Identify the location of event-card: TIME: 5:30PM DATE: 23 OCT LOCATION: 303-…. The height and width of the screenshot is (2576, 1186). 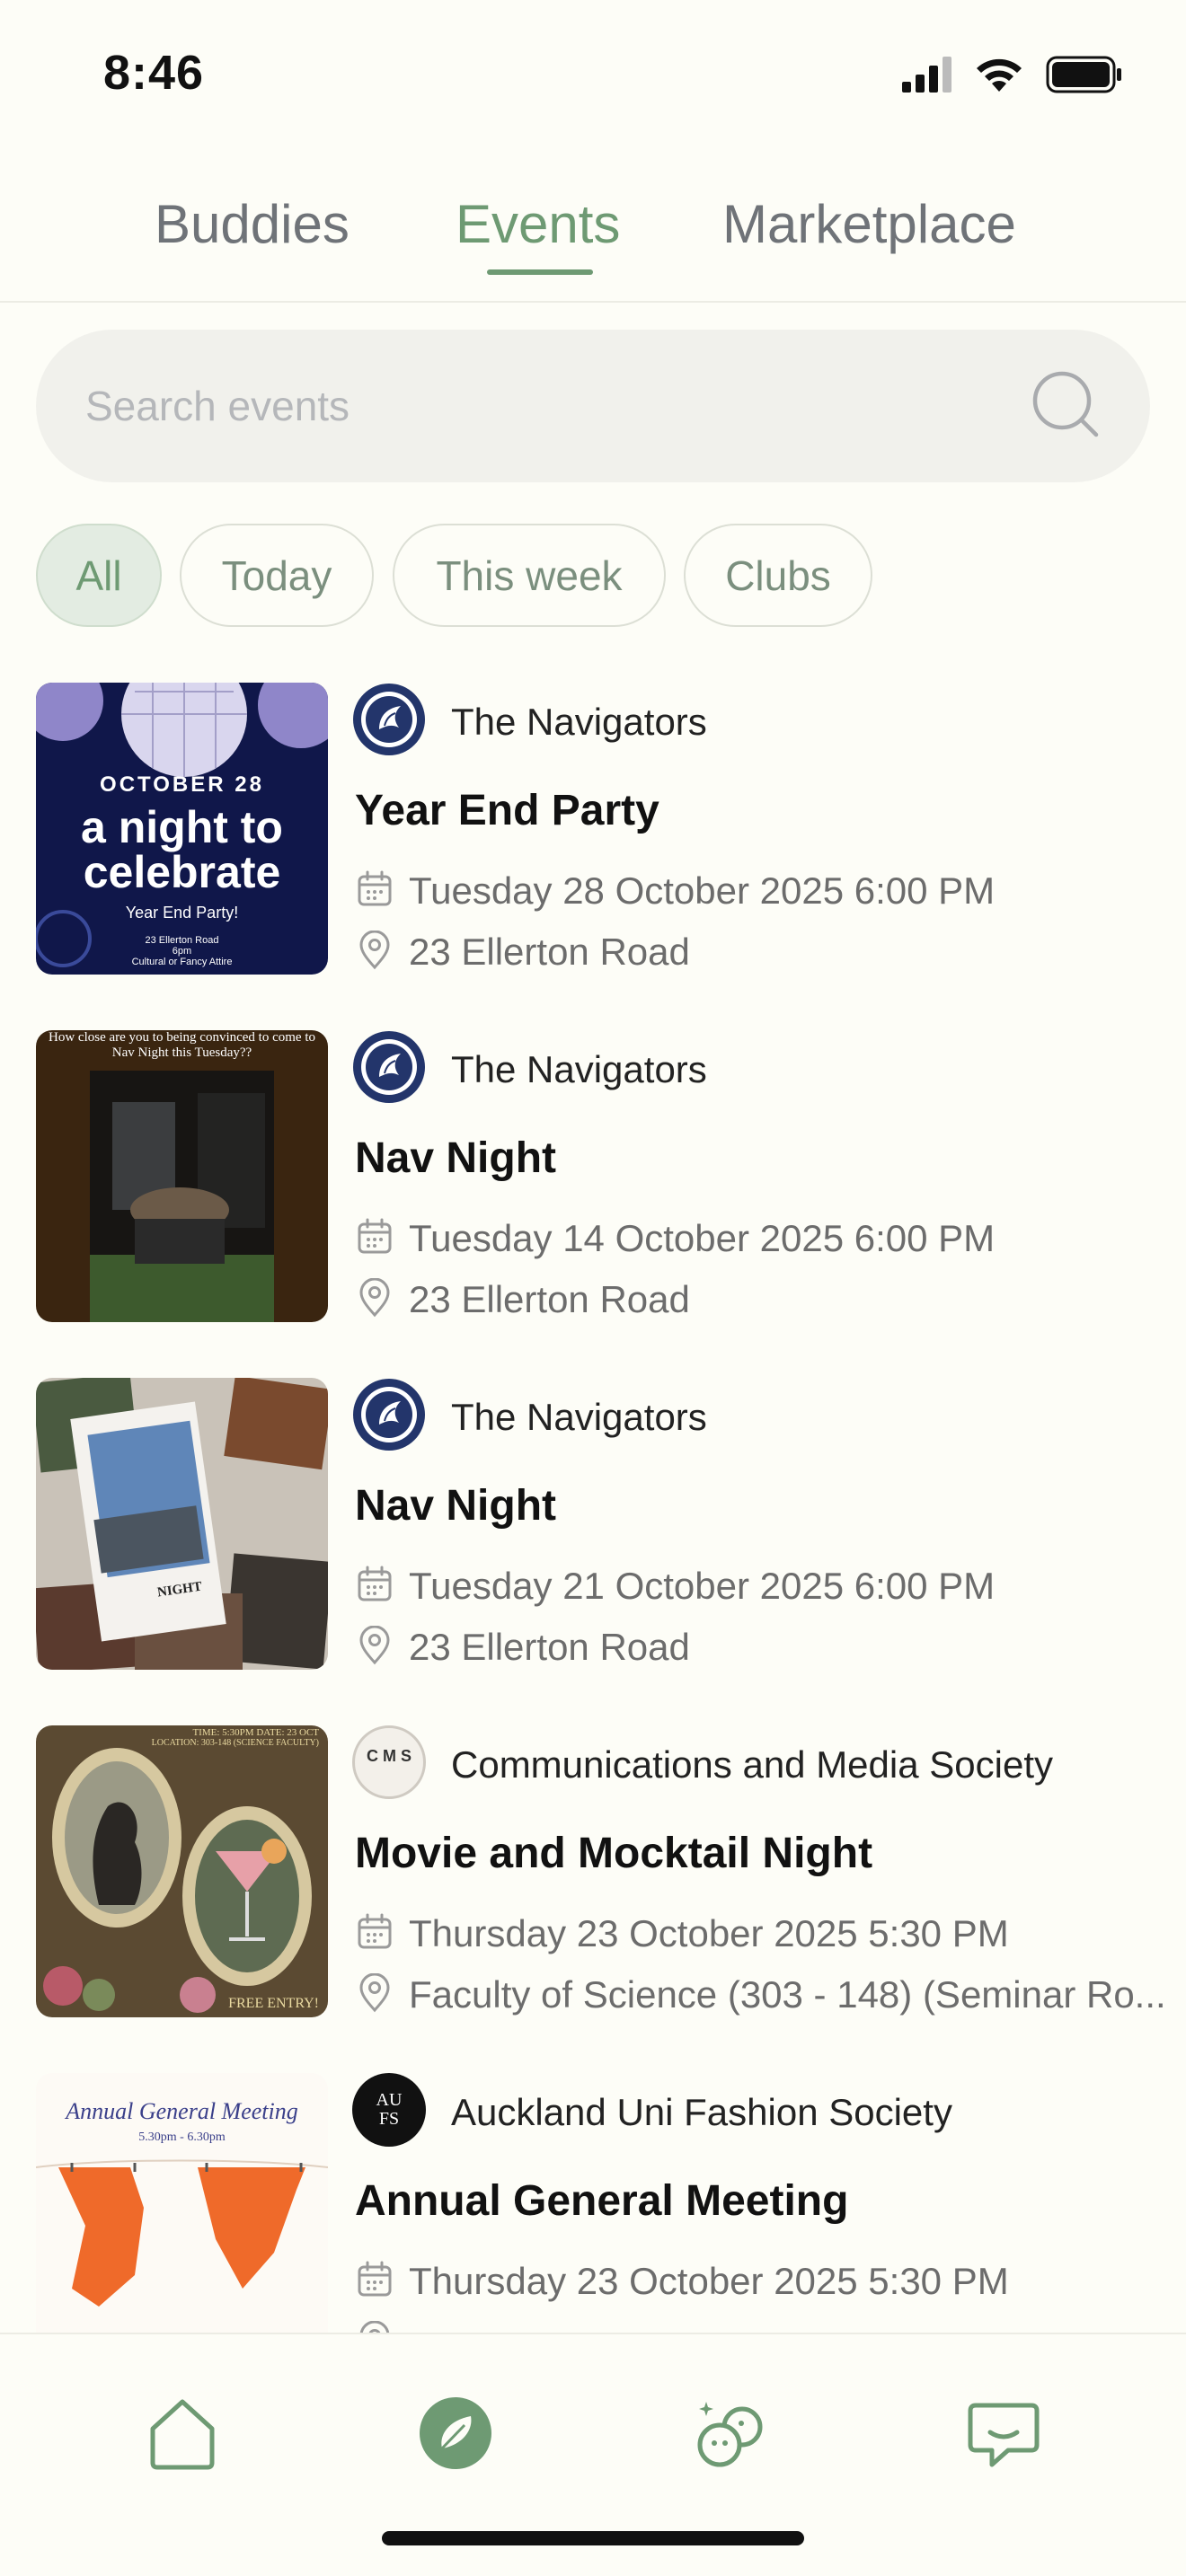
(601, 1873).